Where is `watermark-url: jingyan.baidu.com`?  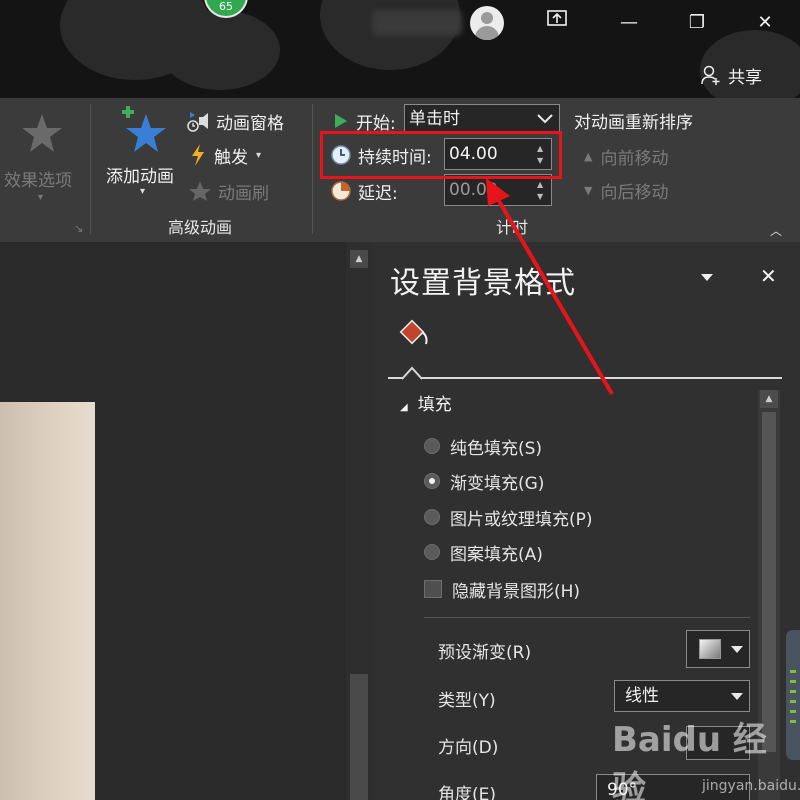
watermark-url: jingyan.baidu.com is located at coordinates (751, 786).